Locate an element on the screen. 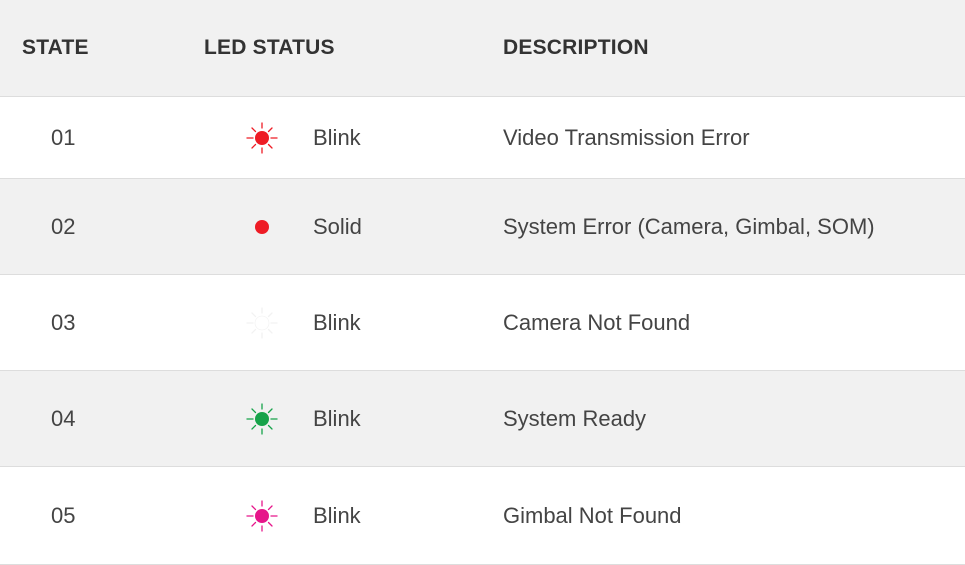 The height and width of the screenshot is (565, 965). description-text: System Ready is located at coordinates (575, 418).